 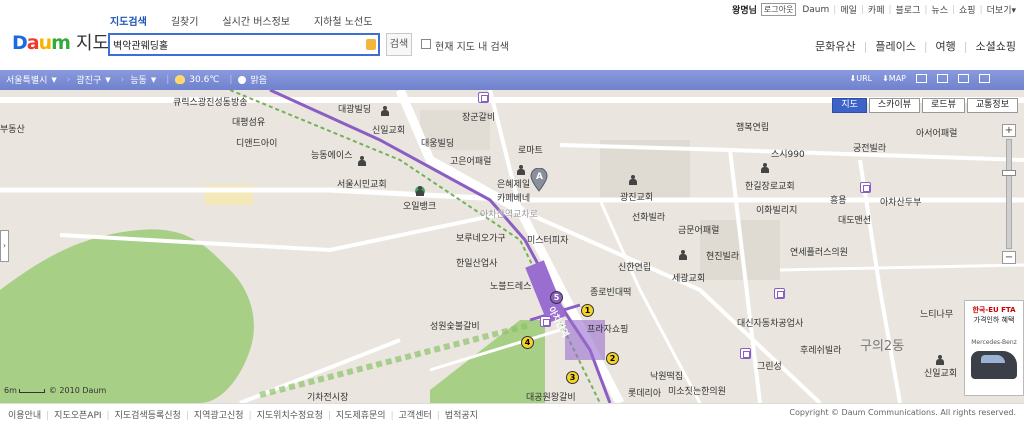 I want to click on link-shopping: 쇼핑, so click(x=967, y=9).